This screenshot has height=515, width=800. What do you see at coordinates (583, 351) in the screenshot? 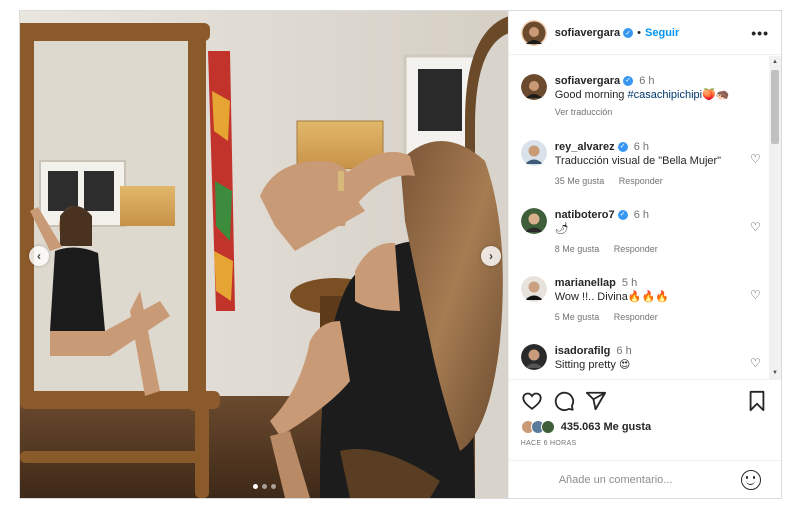
I see `comment-username: isadorafilg` at bounding box center [583, 351].